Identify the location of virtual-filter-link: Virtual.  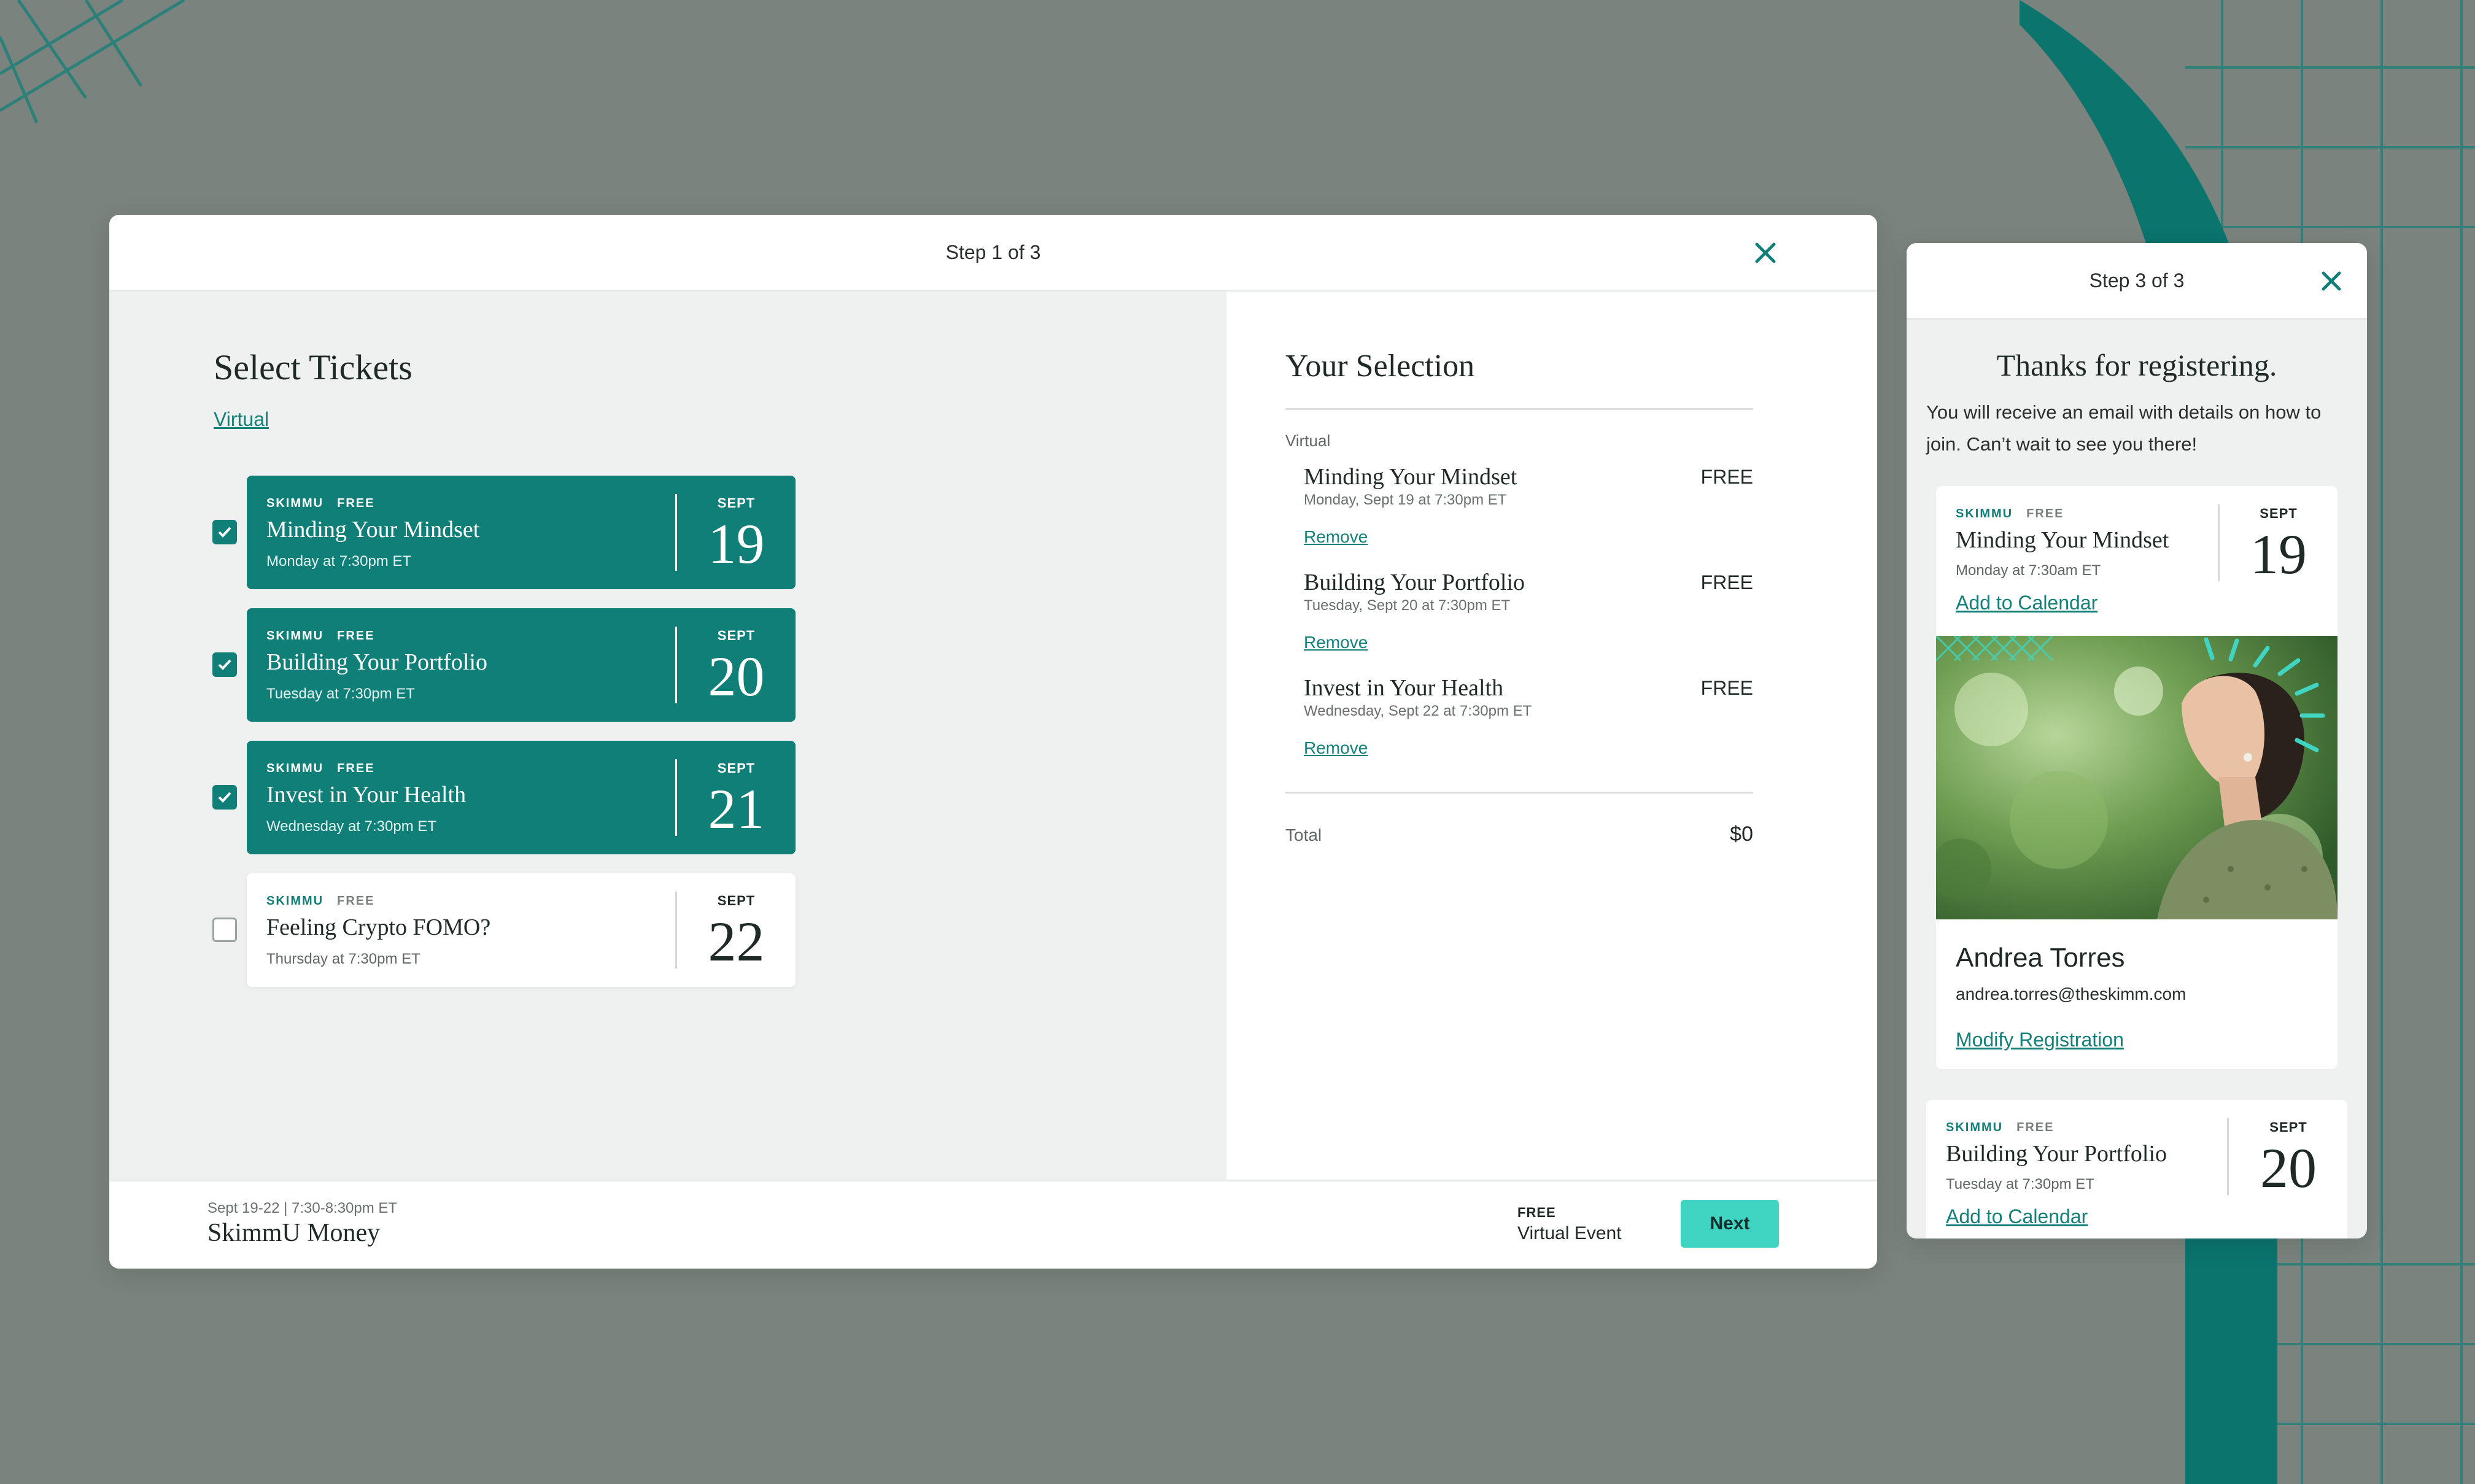
(241, 419).